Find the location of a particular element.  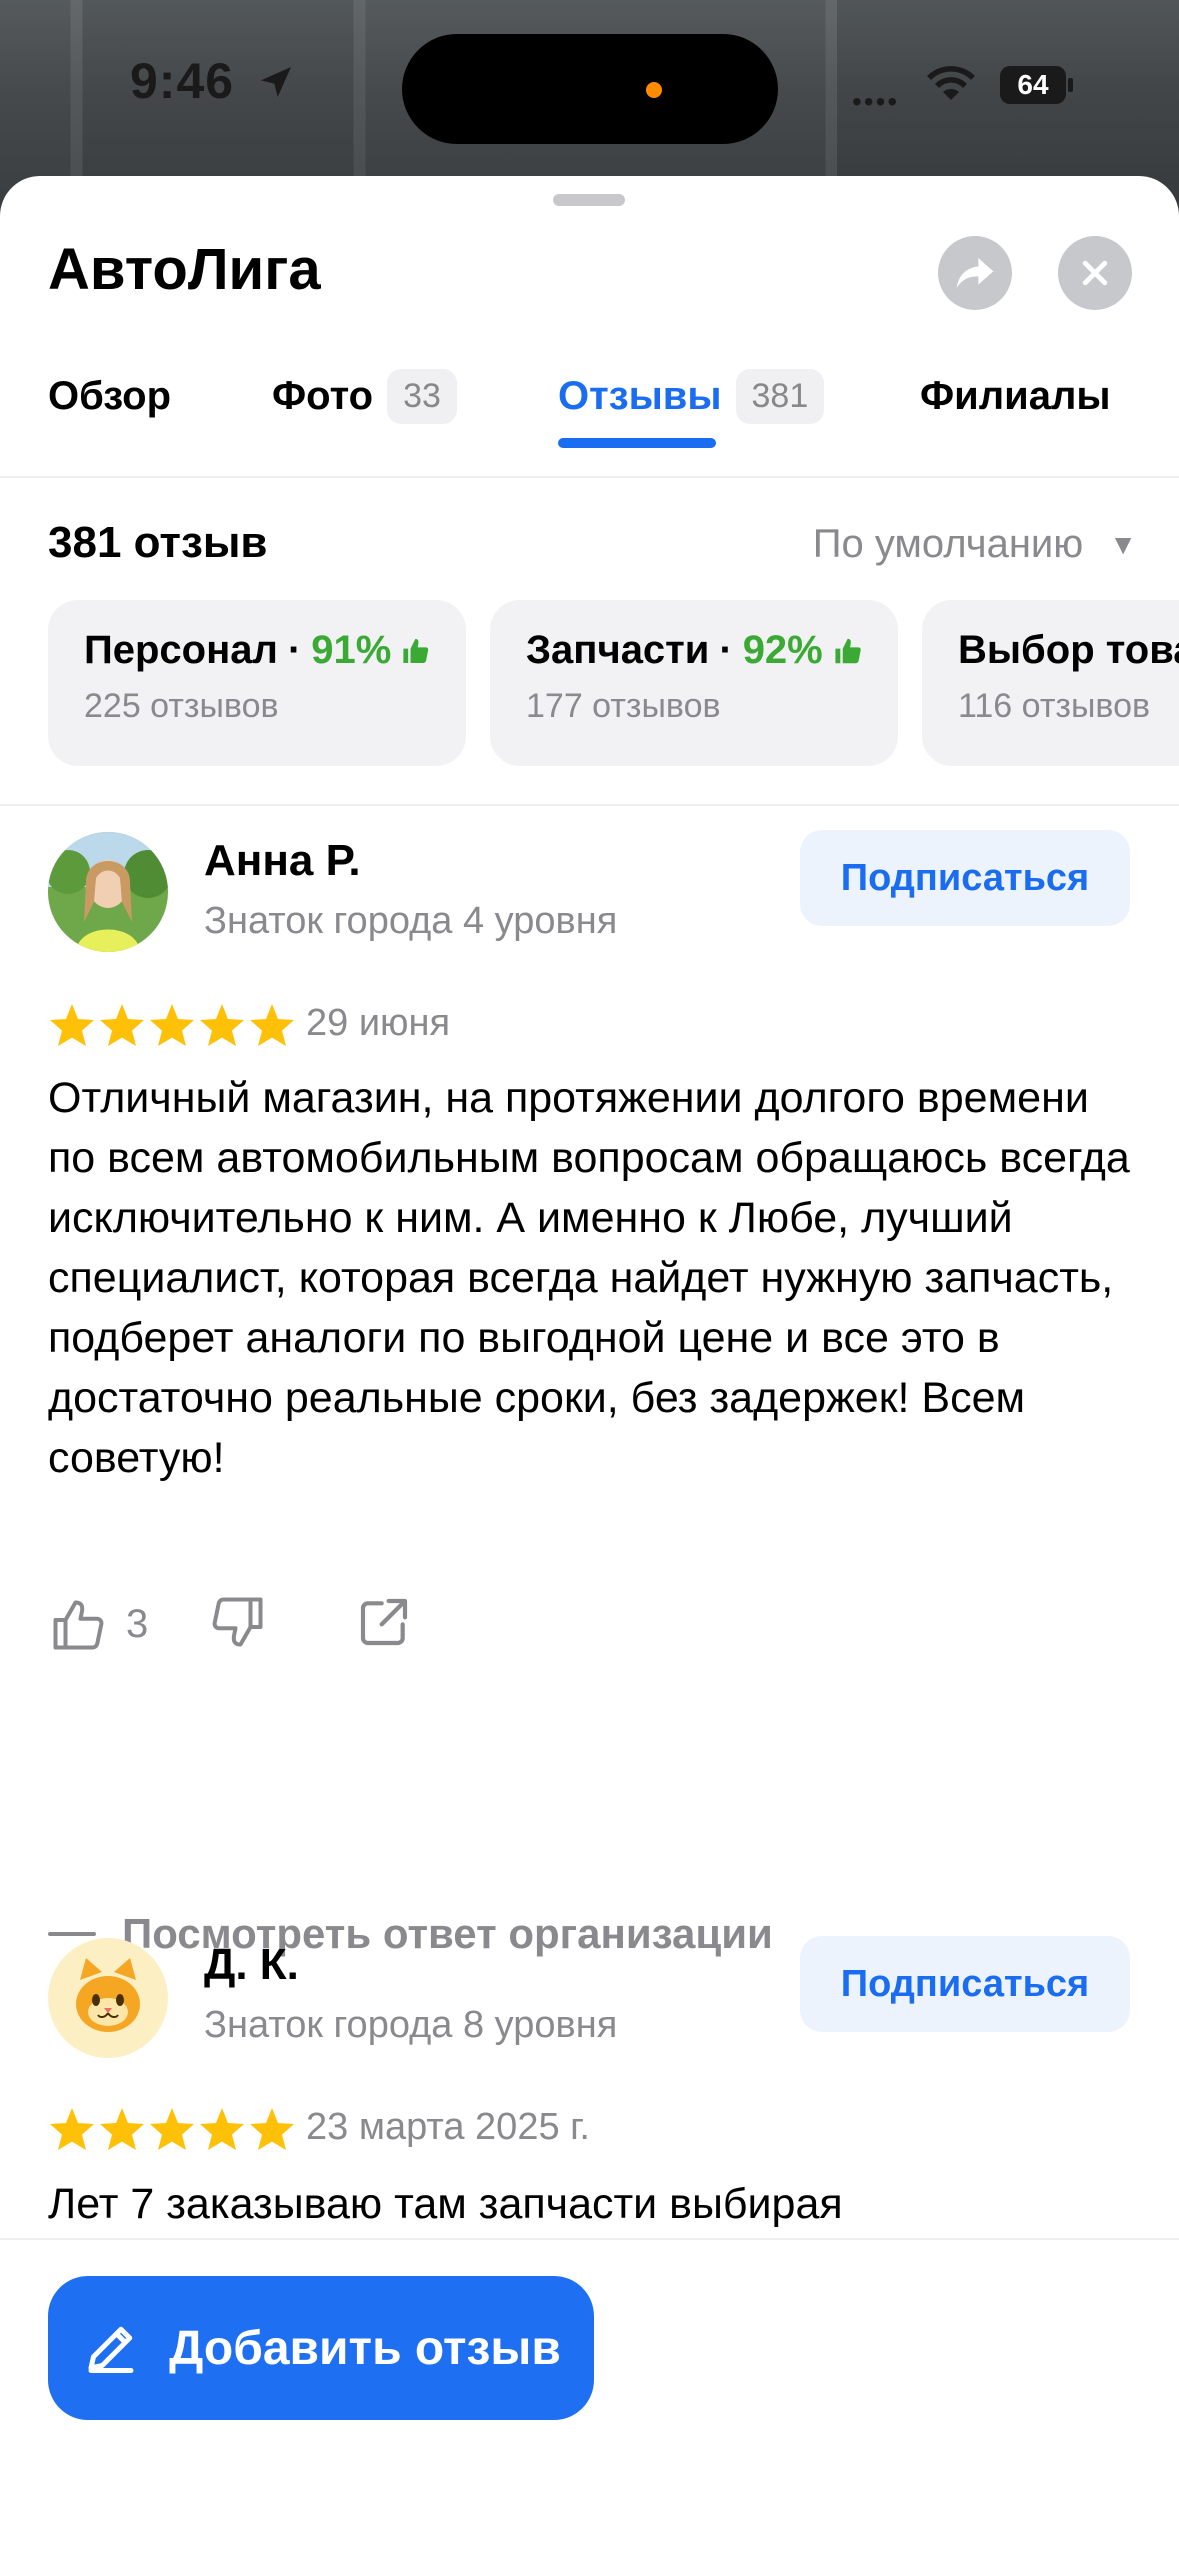

tab-label: Обзор is located at coordinates (110, 395).